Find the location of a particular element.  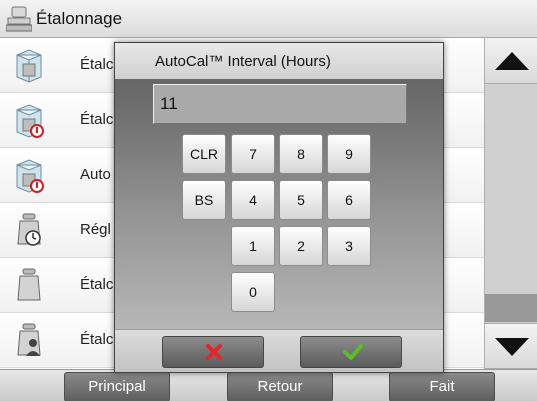

weight-user-icon is located at coordinates (29, 339).